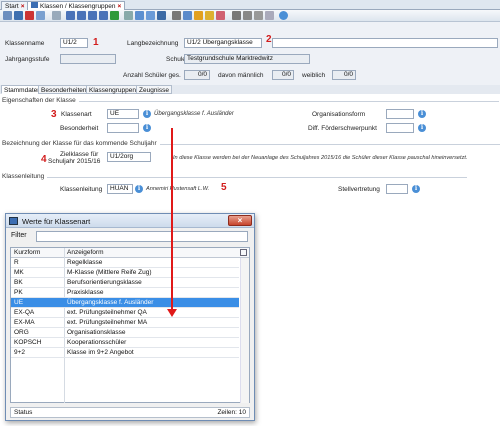  Describe the element at coordinates (16, 262) in the screenshot. I see `cell-kurzform: R` at that location.